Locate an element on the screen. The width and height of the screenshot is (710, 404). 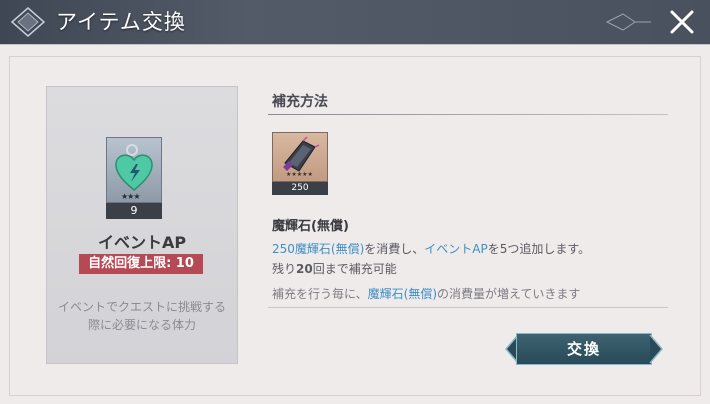
remaining-count: 20 is located at coordinates (304, 269).